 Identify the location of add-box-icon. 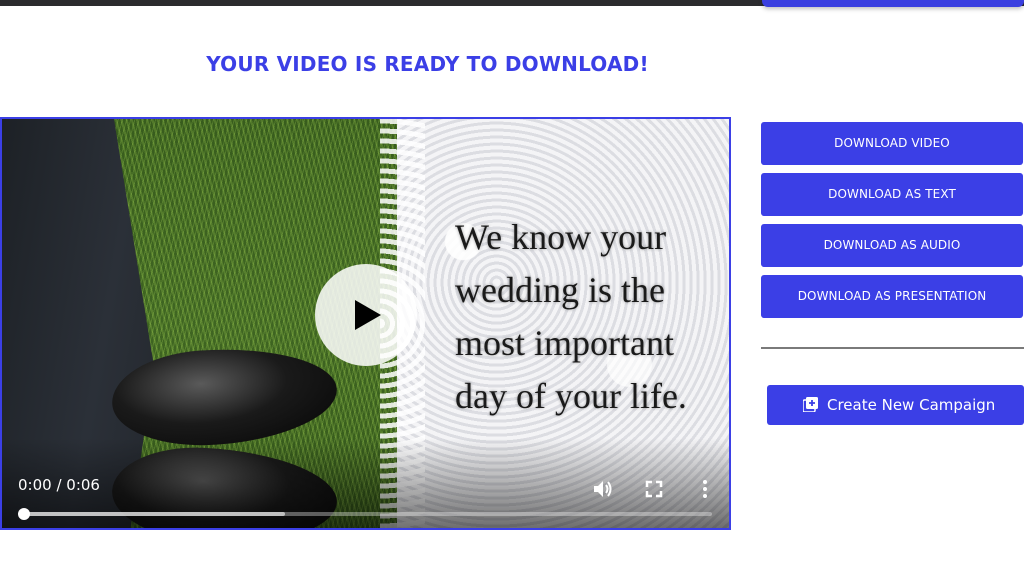
(810, 404).